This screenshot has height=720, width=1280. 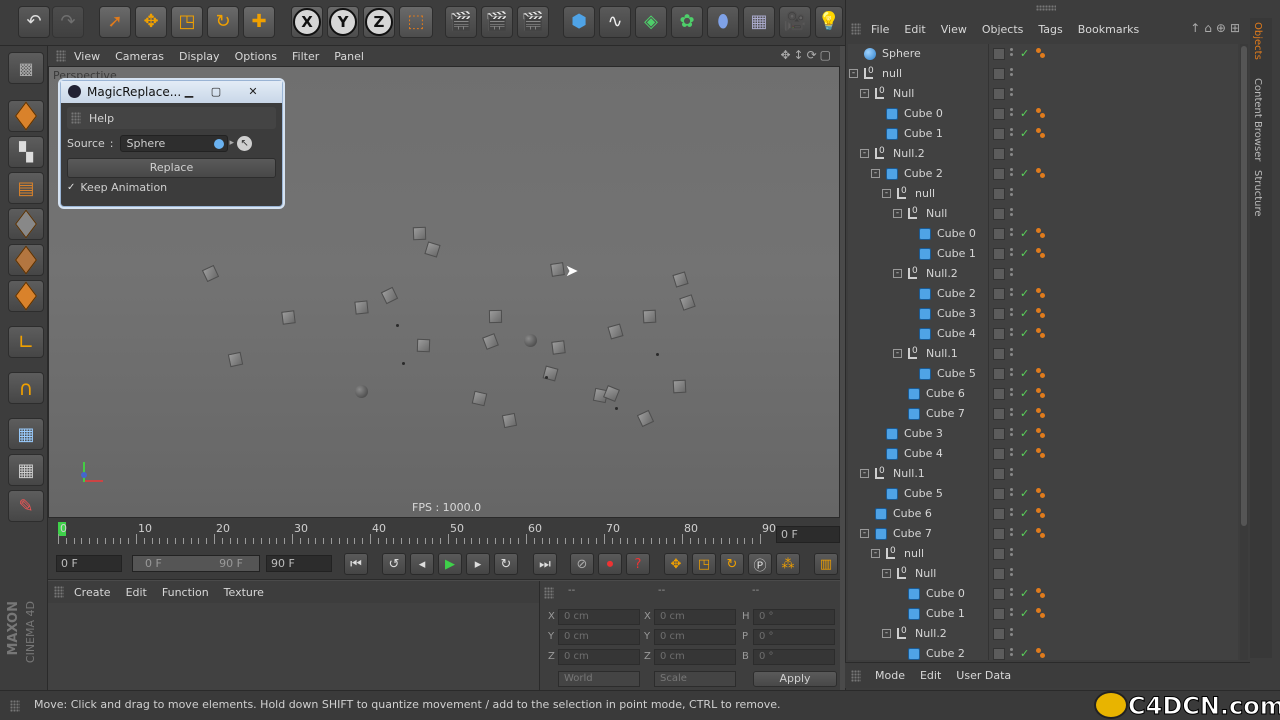 What do you see at coordinates (26, 470) in the screenshot?
I see `workplane-align-button: ▦` at bounding box center [26, 470].